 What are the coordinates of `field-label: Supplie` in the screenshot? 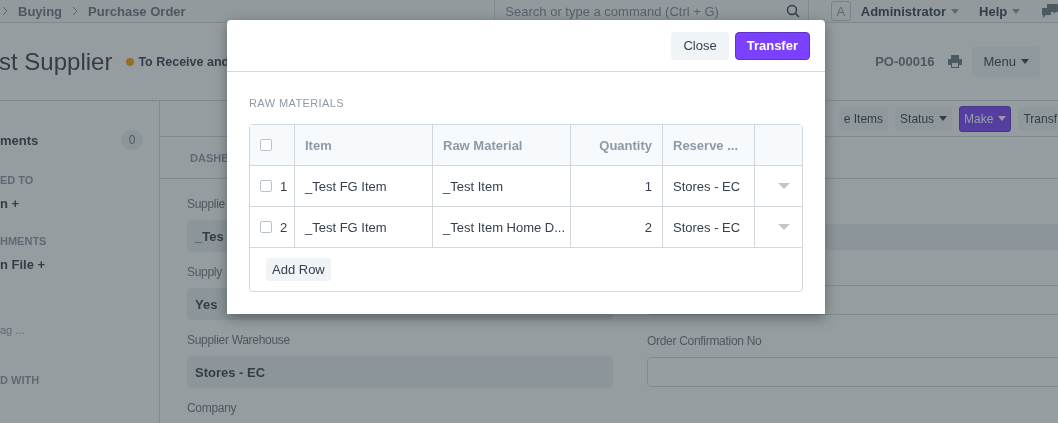 It's located at (206, 204).